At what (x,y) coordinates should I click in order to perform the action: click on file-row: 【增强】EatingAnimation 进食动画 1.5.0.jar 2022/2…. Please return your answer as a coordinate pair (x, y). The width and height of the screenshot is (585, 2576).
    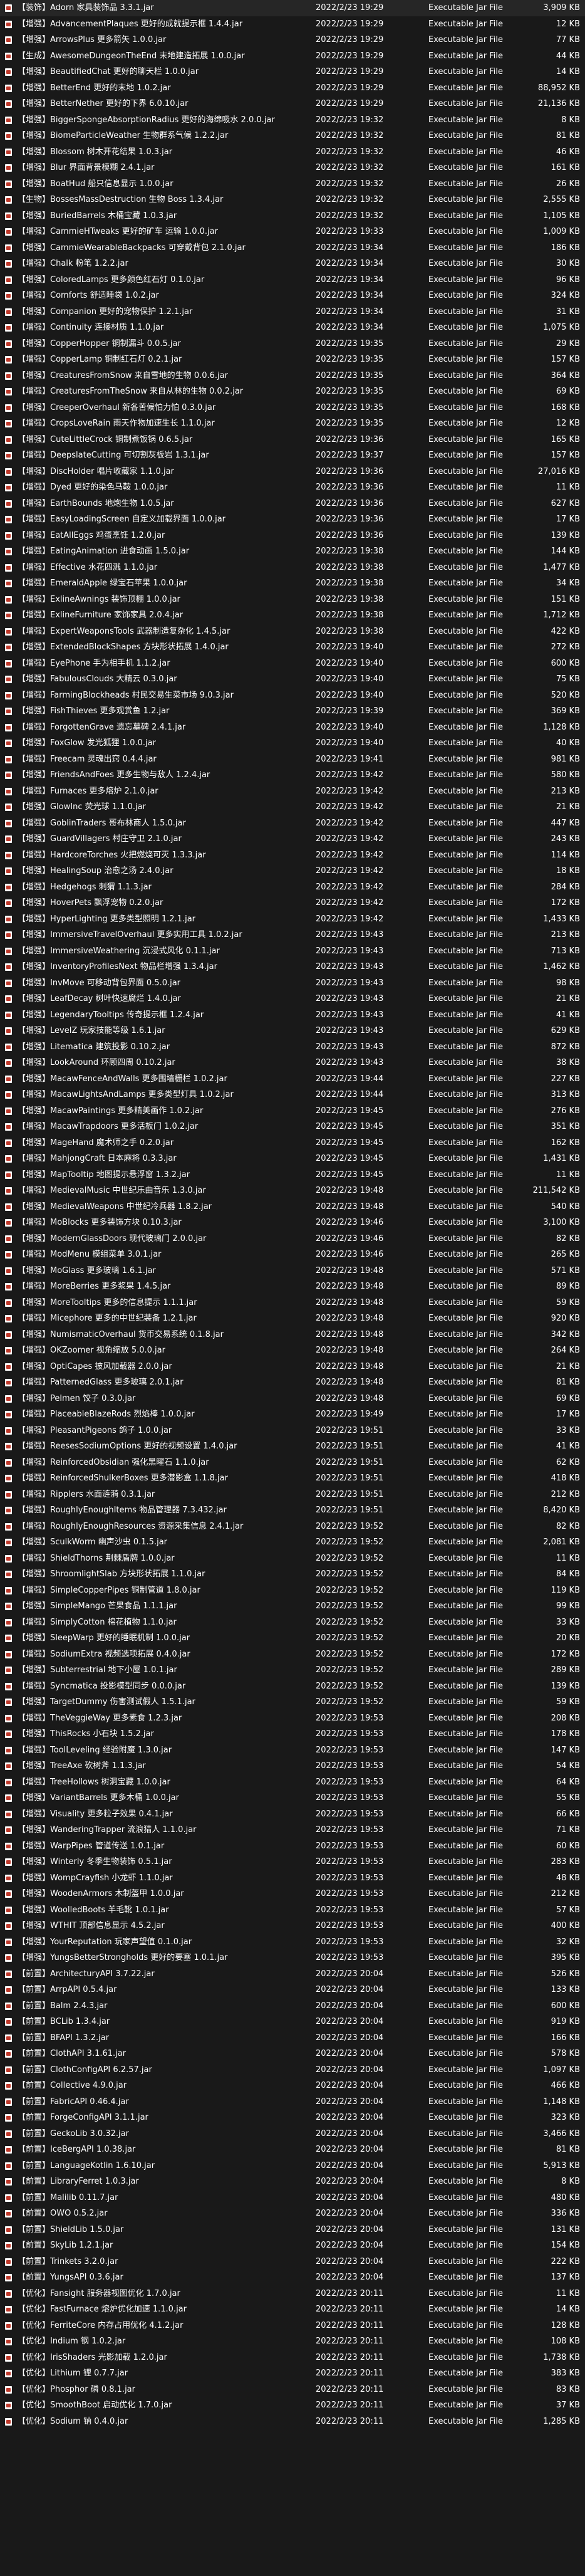
    Looking at the image, I should click on (292, 551).